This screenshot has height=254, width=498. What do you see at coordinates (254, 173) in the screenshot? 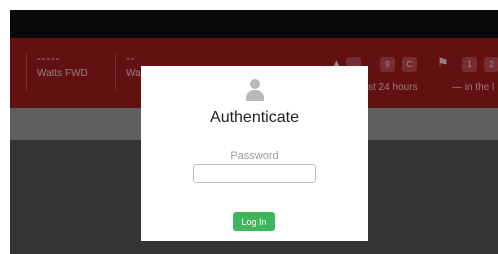
I see `password-input` at bounding box center [254, 173].